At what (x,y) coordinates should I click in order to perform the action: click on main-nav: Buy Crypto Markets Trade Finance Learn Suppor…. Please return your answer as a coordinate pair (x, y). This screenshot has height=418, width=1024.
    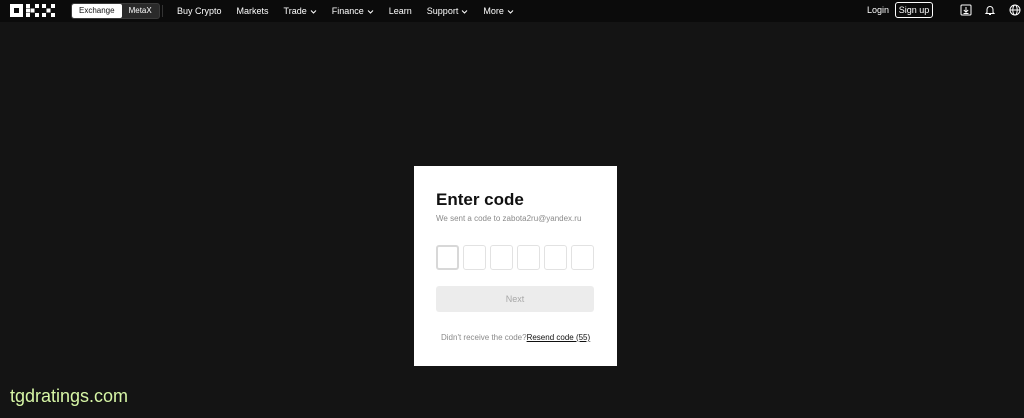
    Looking at the image, I should click on (353, 11).